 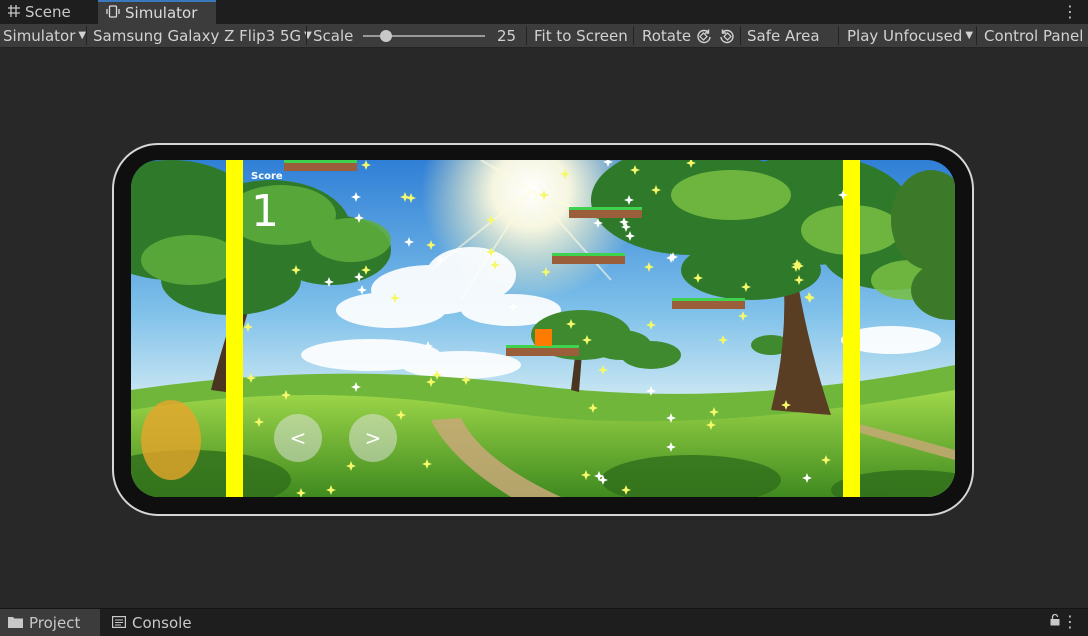 I want to click on move-right-button: >, so click(x=373, y=438).